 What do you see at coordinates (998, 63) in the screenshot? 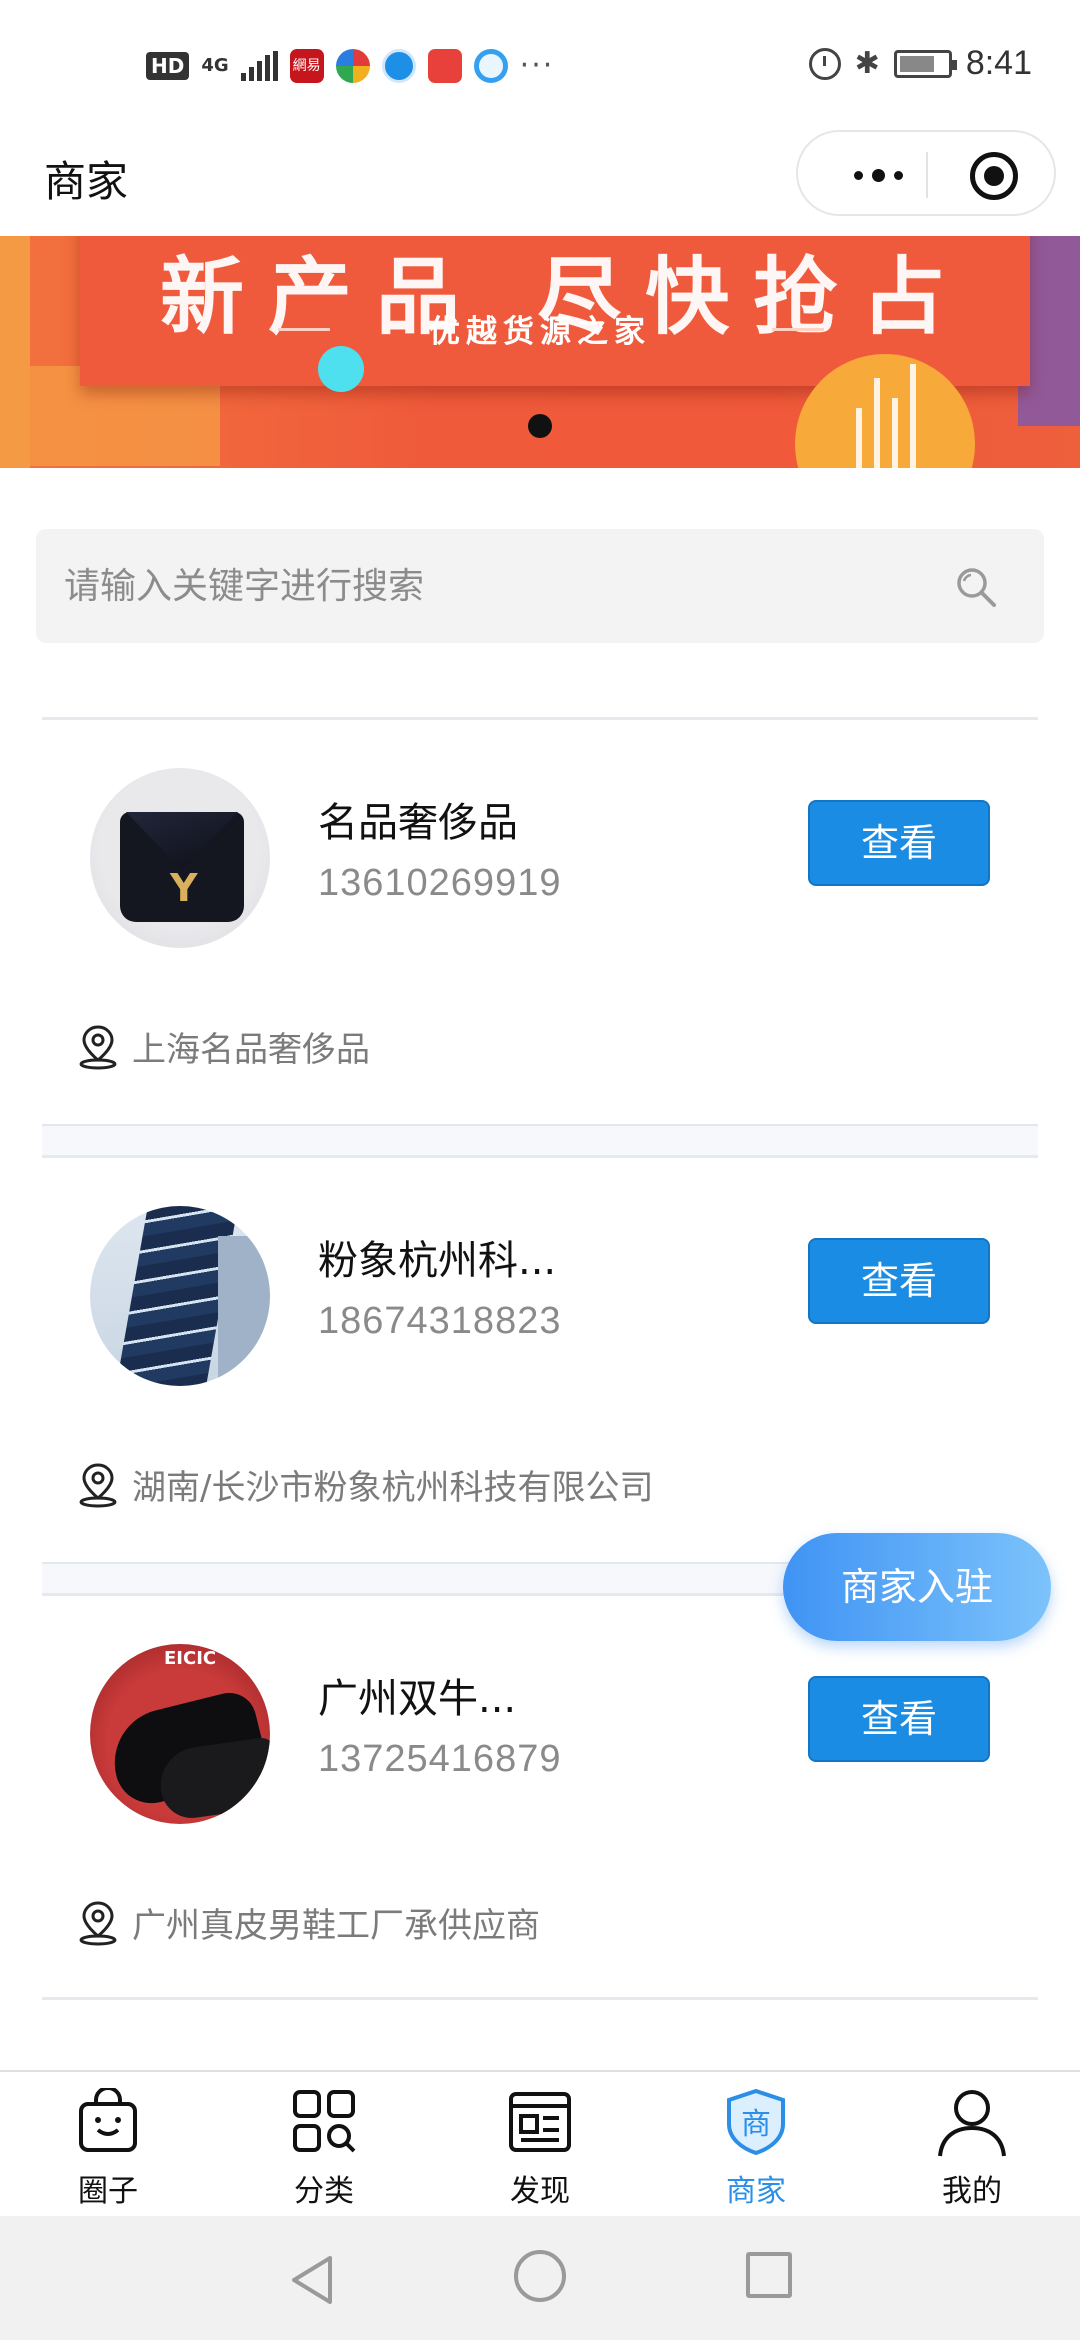
I see `clock: 8:41` at bounding box center [998, 63].